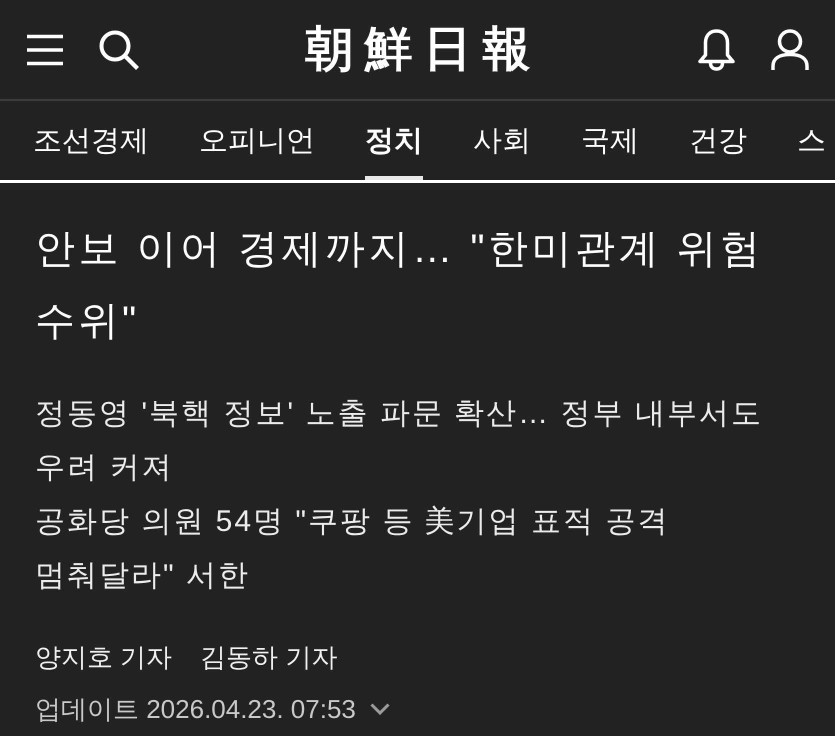 The width and height of the screenshot is (835, 736). I want to click on bell-icon, so click(716, 49).